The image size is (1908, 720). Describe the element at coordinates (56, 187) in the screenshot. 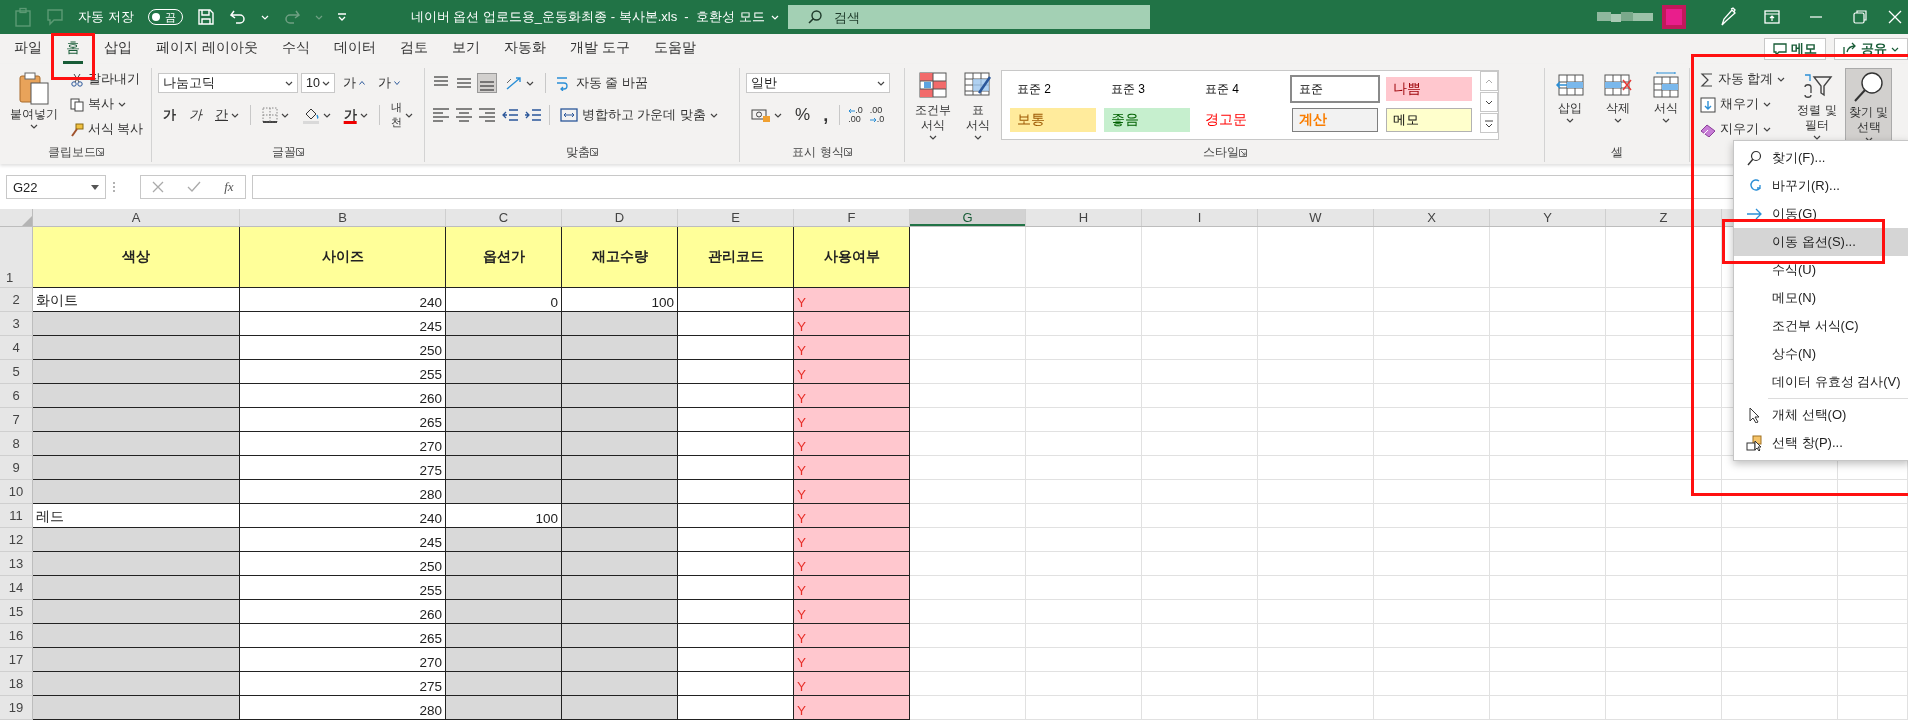

I see `name-box: G22` at that location.